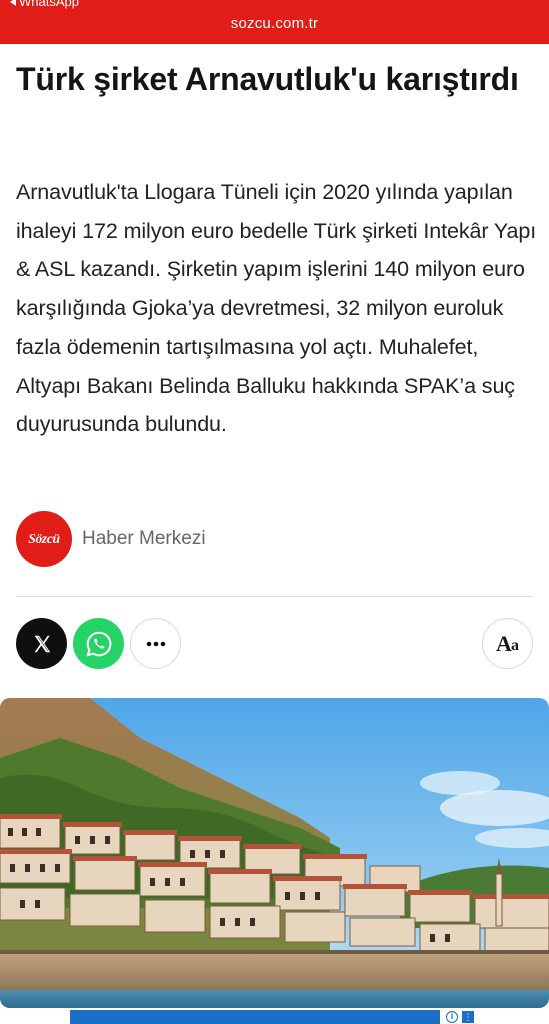 The image size is (549, 1024). Describe the element at coordinates (267, 79) in the screenshot. I see `article-title: Türk şirket Arnavutluk'u karıştırdı` at that location.